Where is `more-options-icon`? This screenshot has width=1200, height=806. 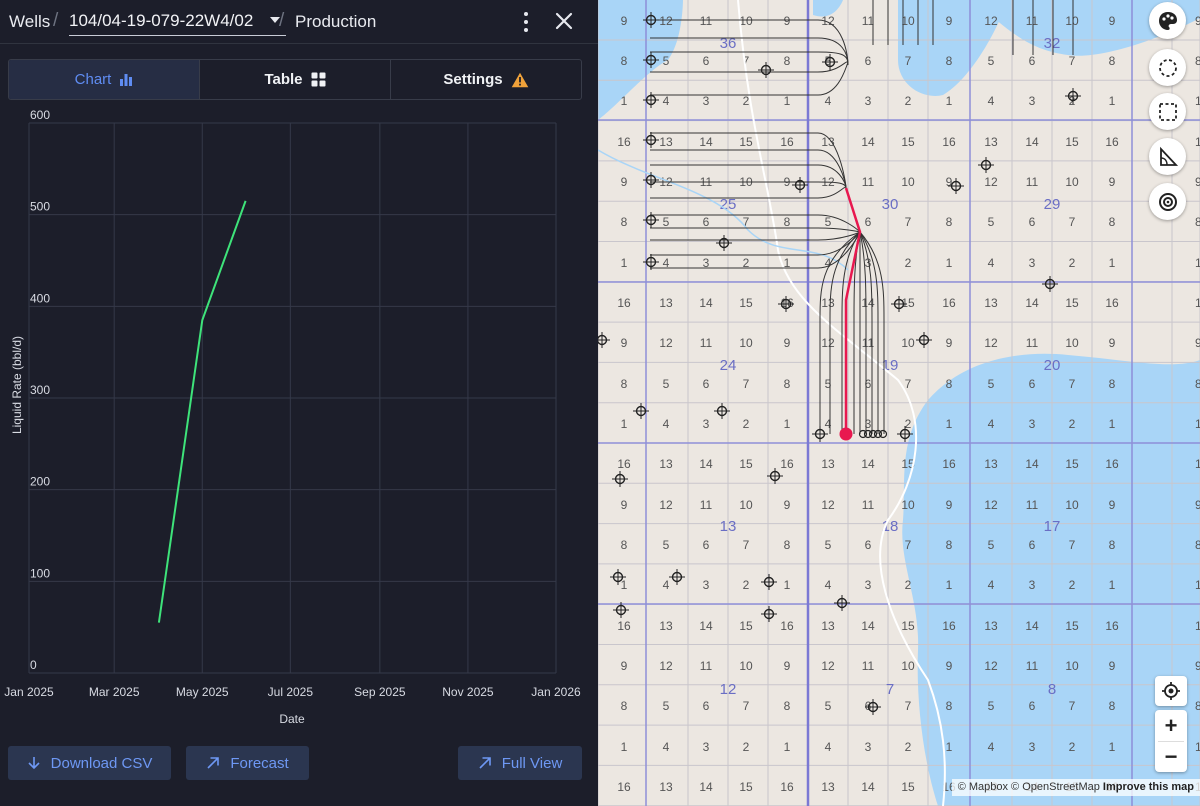 more-options-icon is located at coordinates (526, 22).